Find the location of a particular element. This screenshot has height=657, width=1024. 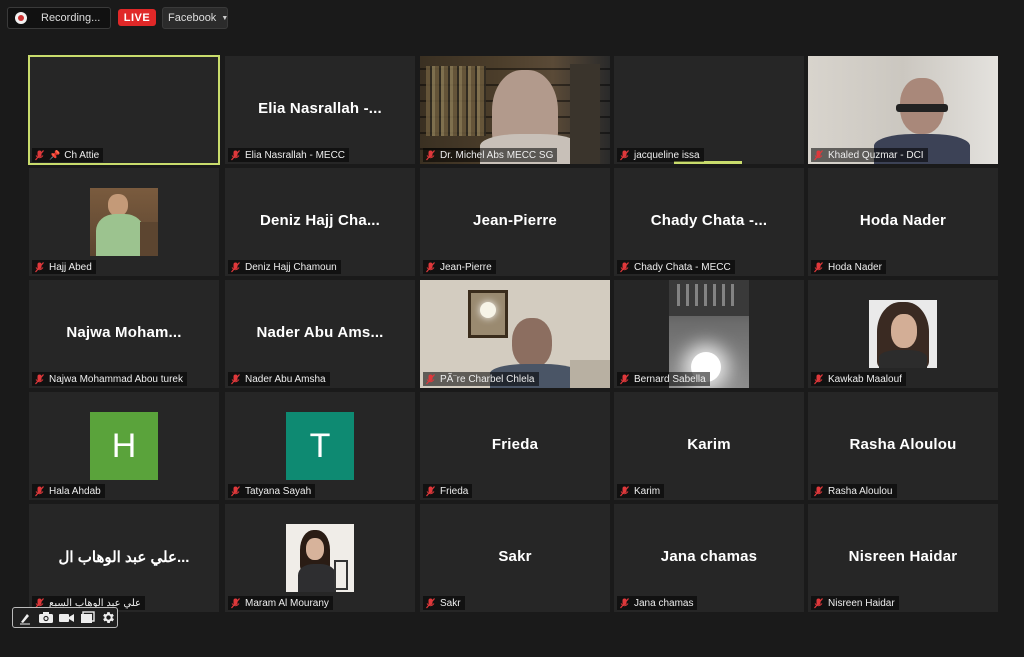

participant-display-name: Jana chamas is located at coordinates (709, 556).